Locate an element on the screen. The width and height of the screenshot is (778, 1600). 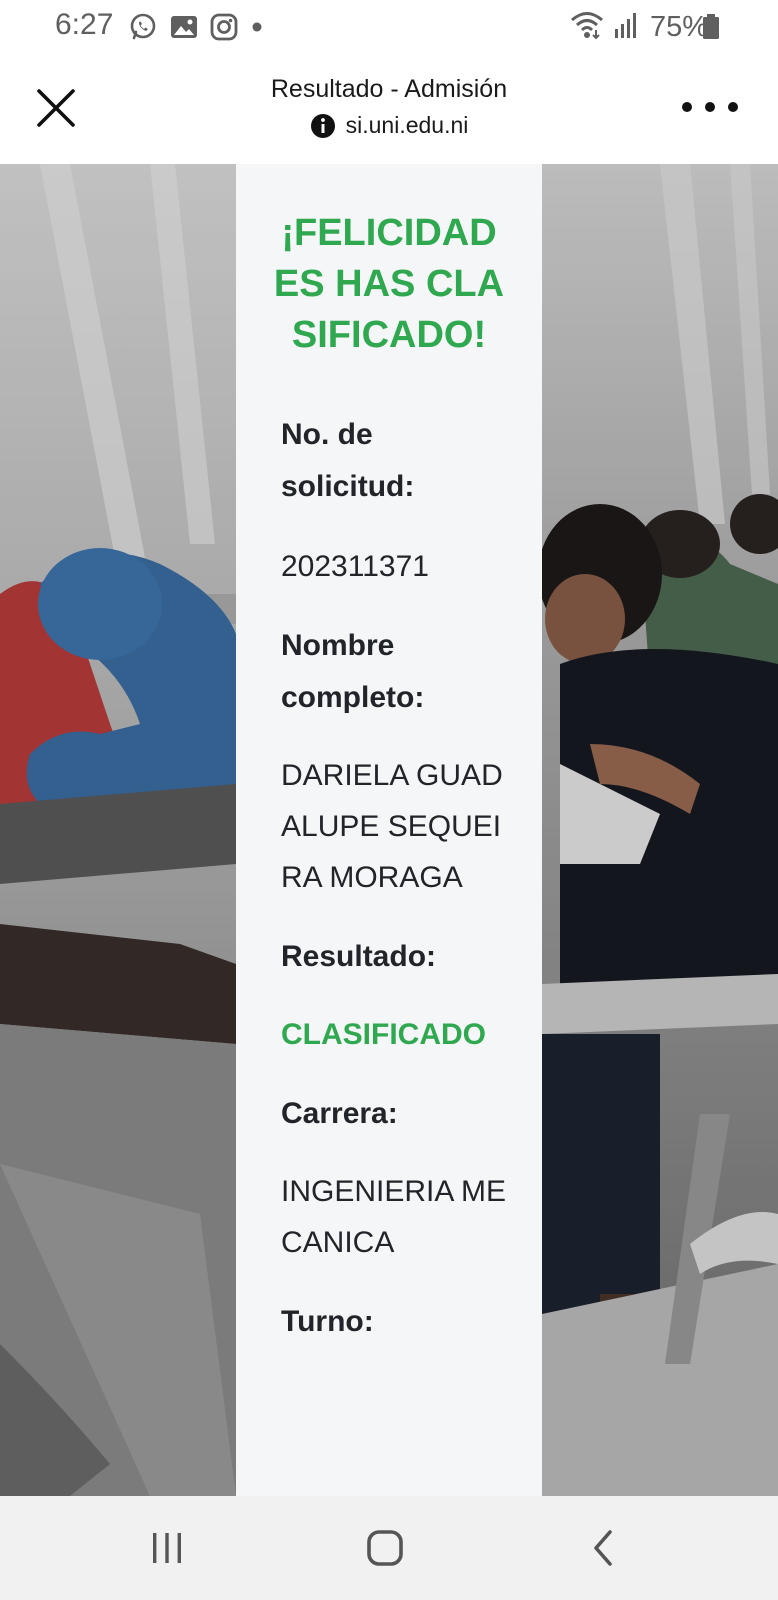
browser-toolbar: Resultado - Admisión si.uni.edu.ni is located at coordinates (389, 108).